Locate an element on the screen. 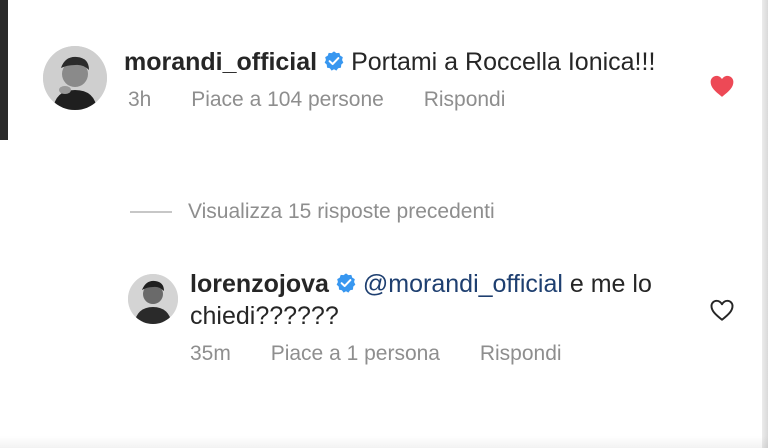 The height and width of the screenshot is (448, 768). comment-meta: 3h Piace a 104 persone Rispondi is located at coordinates (430, 100).